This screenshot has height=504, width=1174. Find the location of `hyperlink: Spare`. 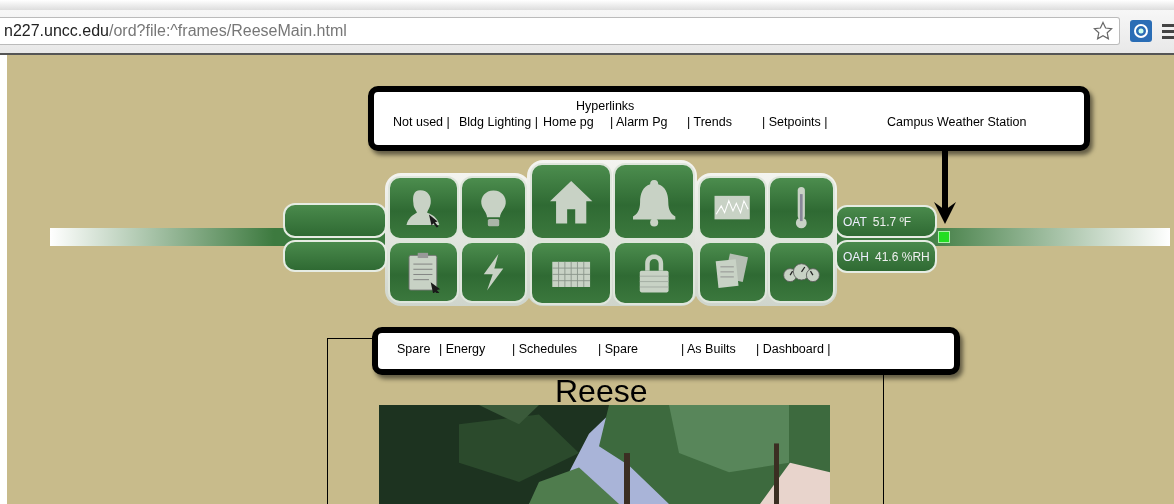

hyperlink: Spare is located at coordinates (414, 349).